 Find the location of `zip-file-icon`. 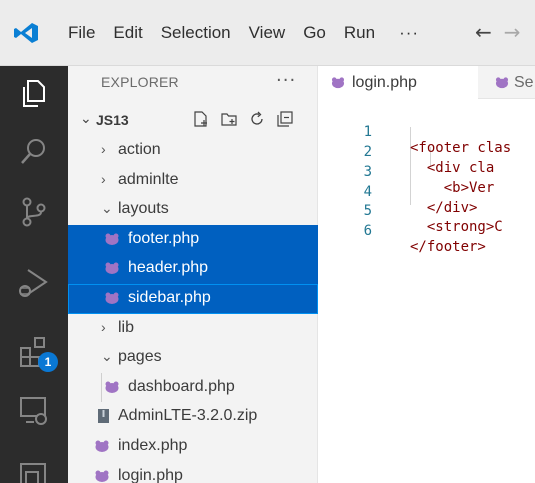

zip-file-icon is located at coordinates (103, 416).